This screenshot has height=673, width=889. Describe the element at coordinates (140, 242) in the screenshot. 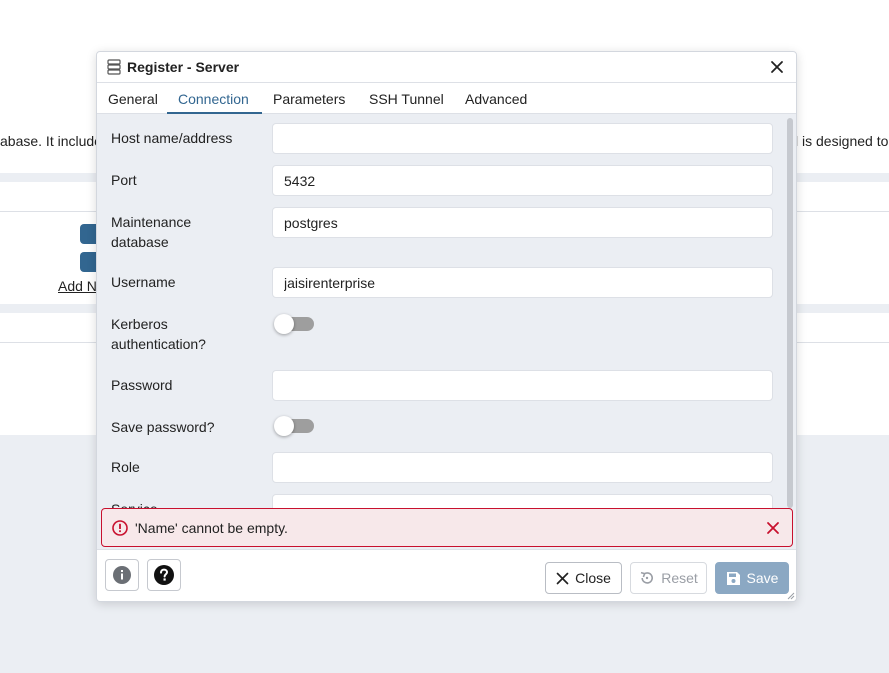

I see `maintenance-db-label-line2: database` at that location.